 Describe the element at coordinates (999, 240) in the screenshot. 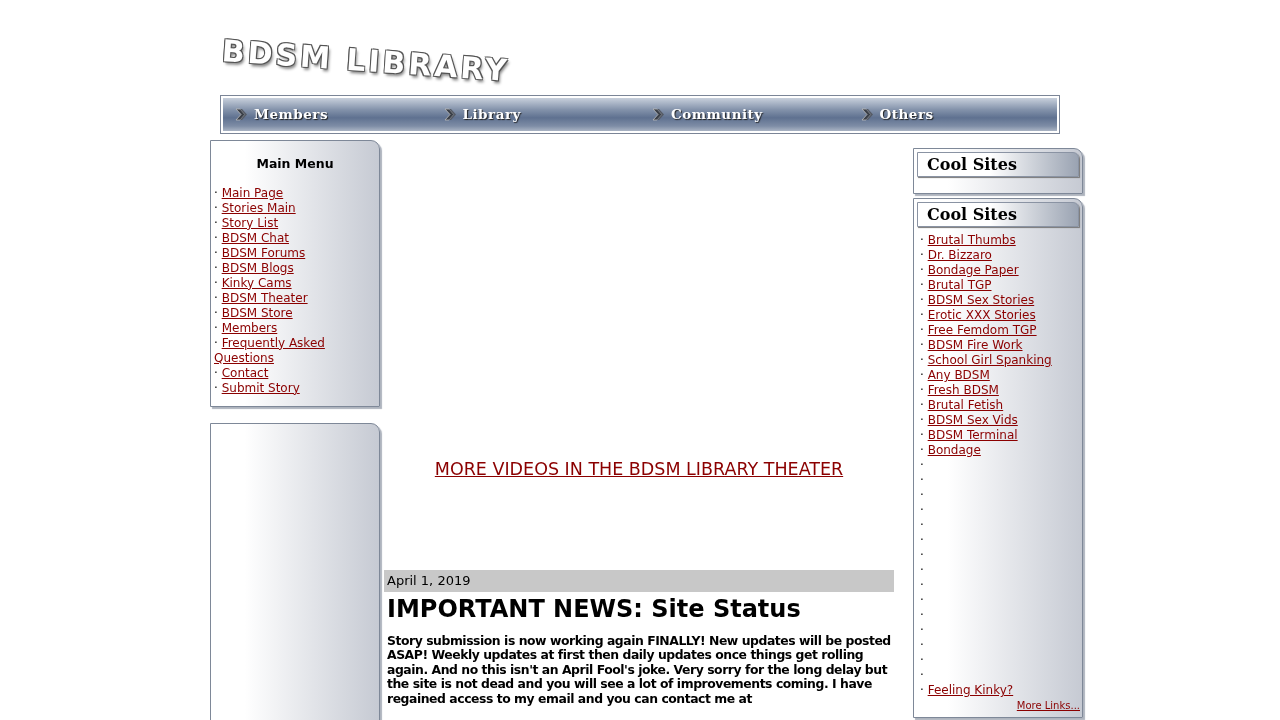

I see `menu-link: · Brutal Thumbs` at that location.